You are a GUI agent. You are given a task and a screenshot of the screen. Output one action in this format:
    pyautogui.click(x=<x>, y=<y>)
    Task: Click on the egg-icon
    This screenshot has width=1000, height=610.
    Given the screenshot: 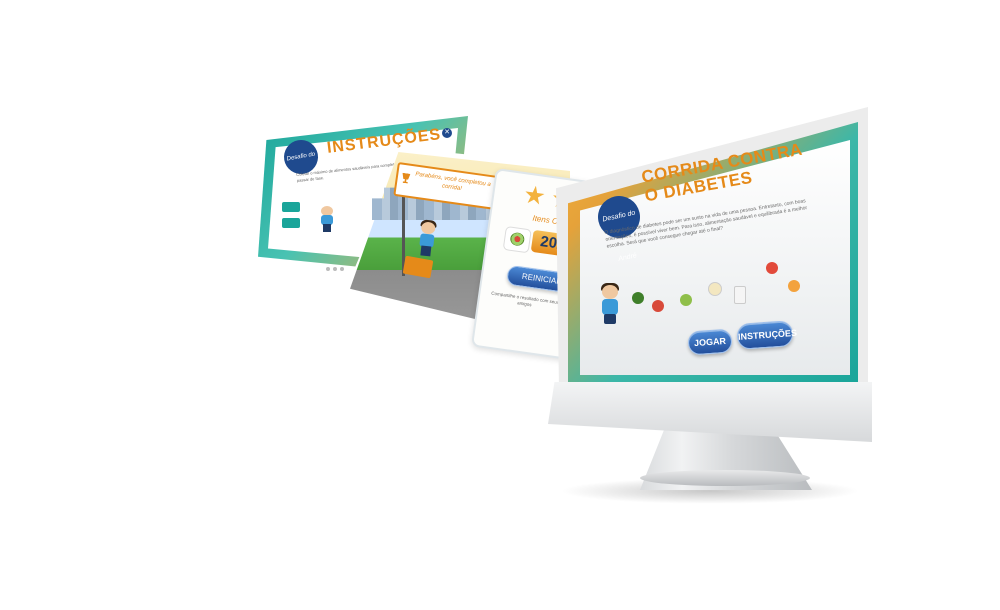 What is the action you would take?
    pyautogui.click(x=715, y=289)
    